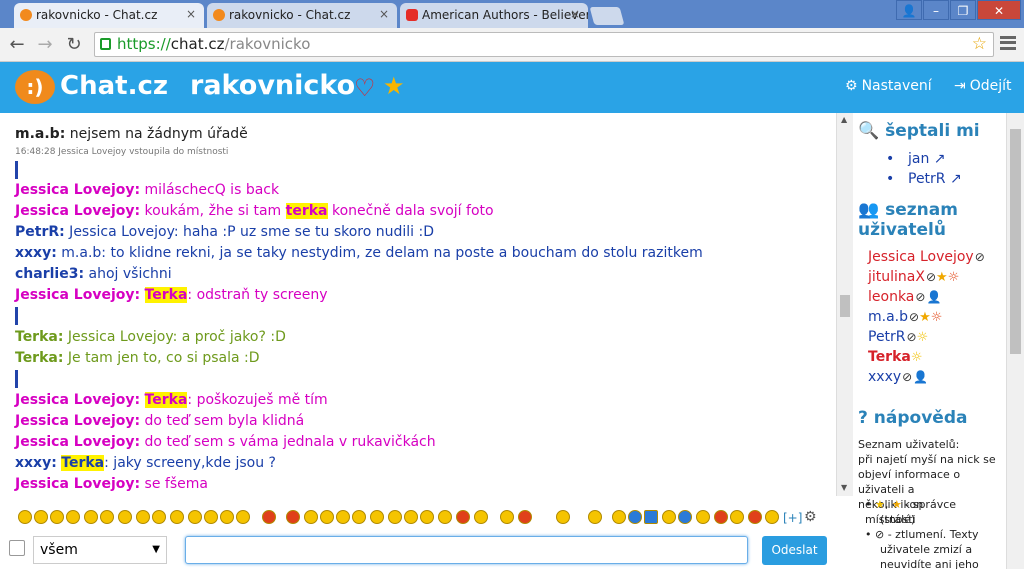  I want to click on whisper-checkbox, so click(17, 548).